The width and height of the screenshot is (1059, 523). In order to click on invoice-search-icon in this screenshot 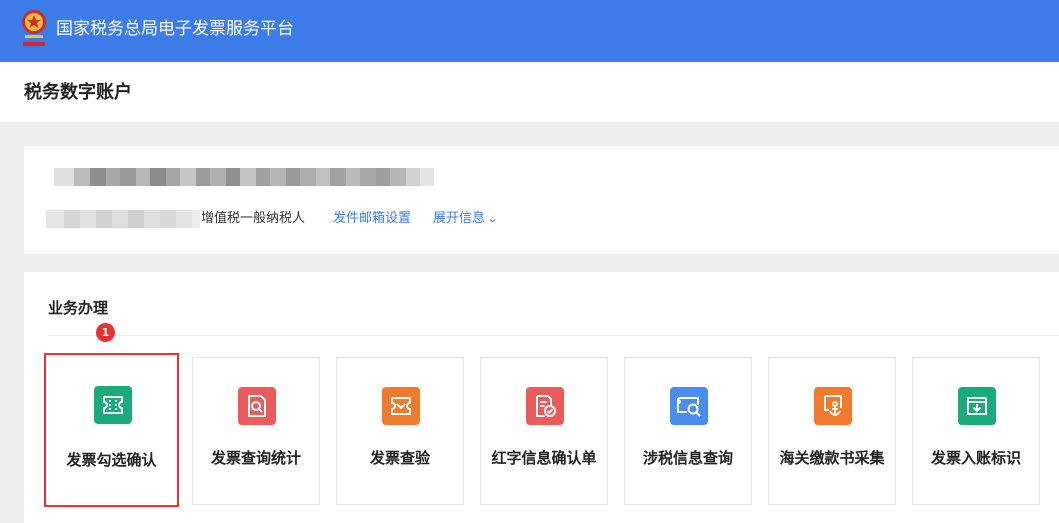, I will do `click(257, 406)`.